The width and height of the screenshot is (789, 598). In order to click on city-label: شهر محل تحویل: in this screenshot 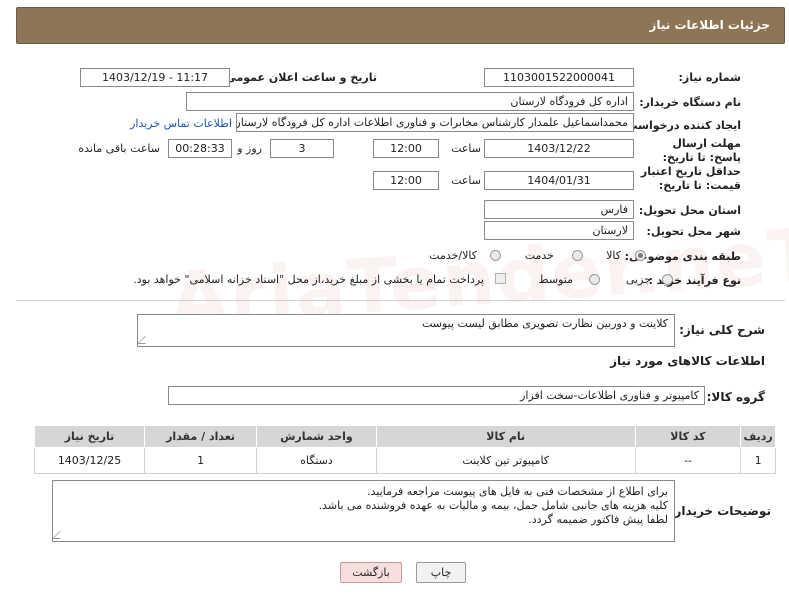, I will do `click(693, 231)`.